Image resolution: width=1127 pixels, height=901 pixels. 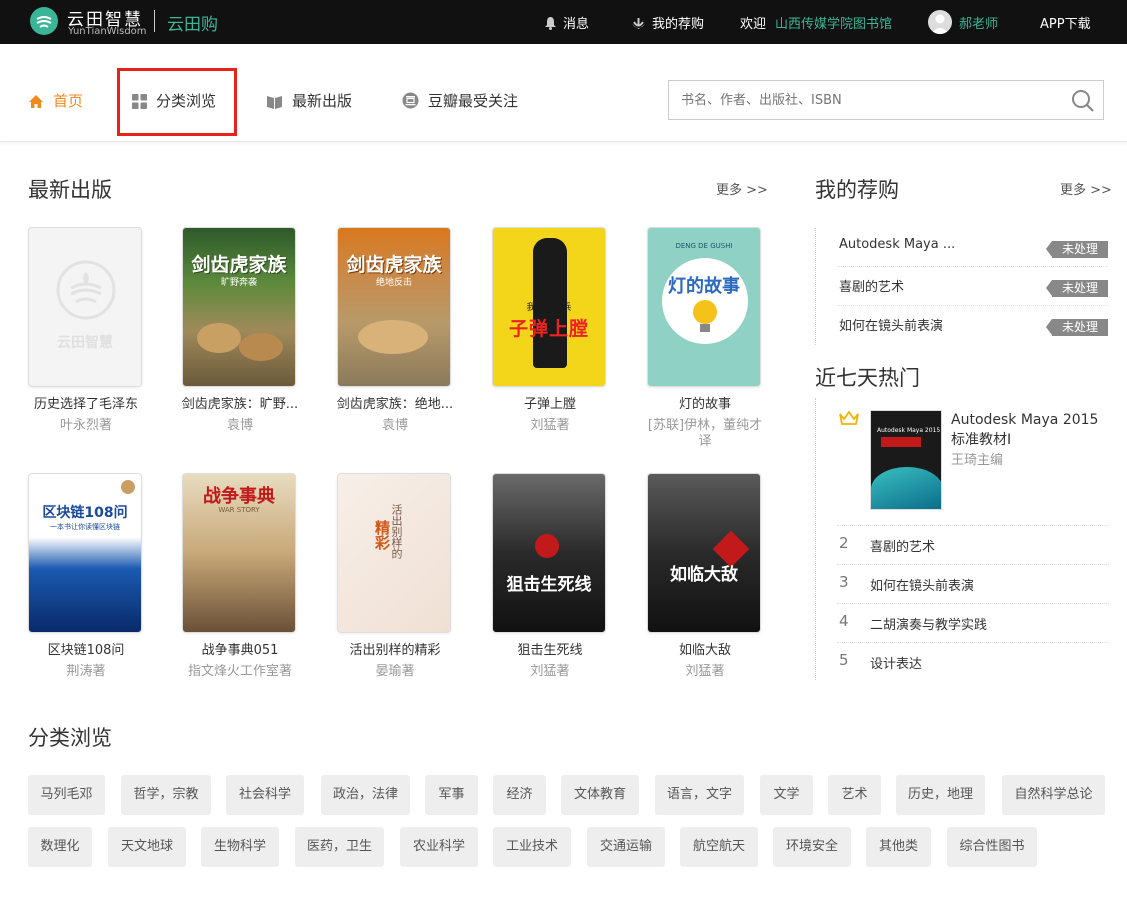 I want to click on book-author: 指文烽火工作室著, so click(x=239, y=671).